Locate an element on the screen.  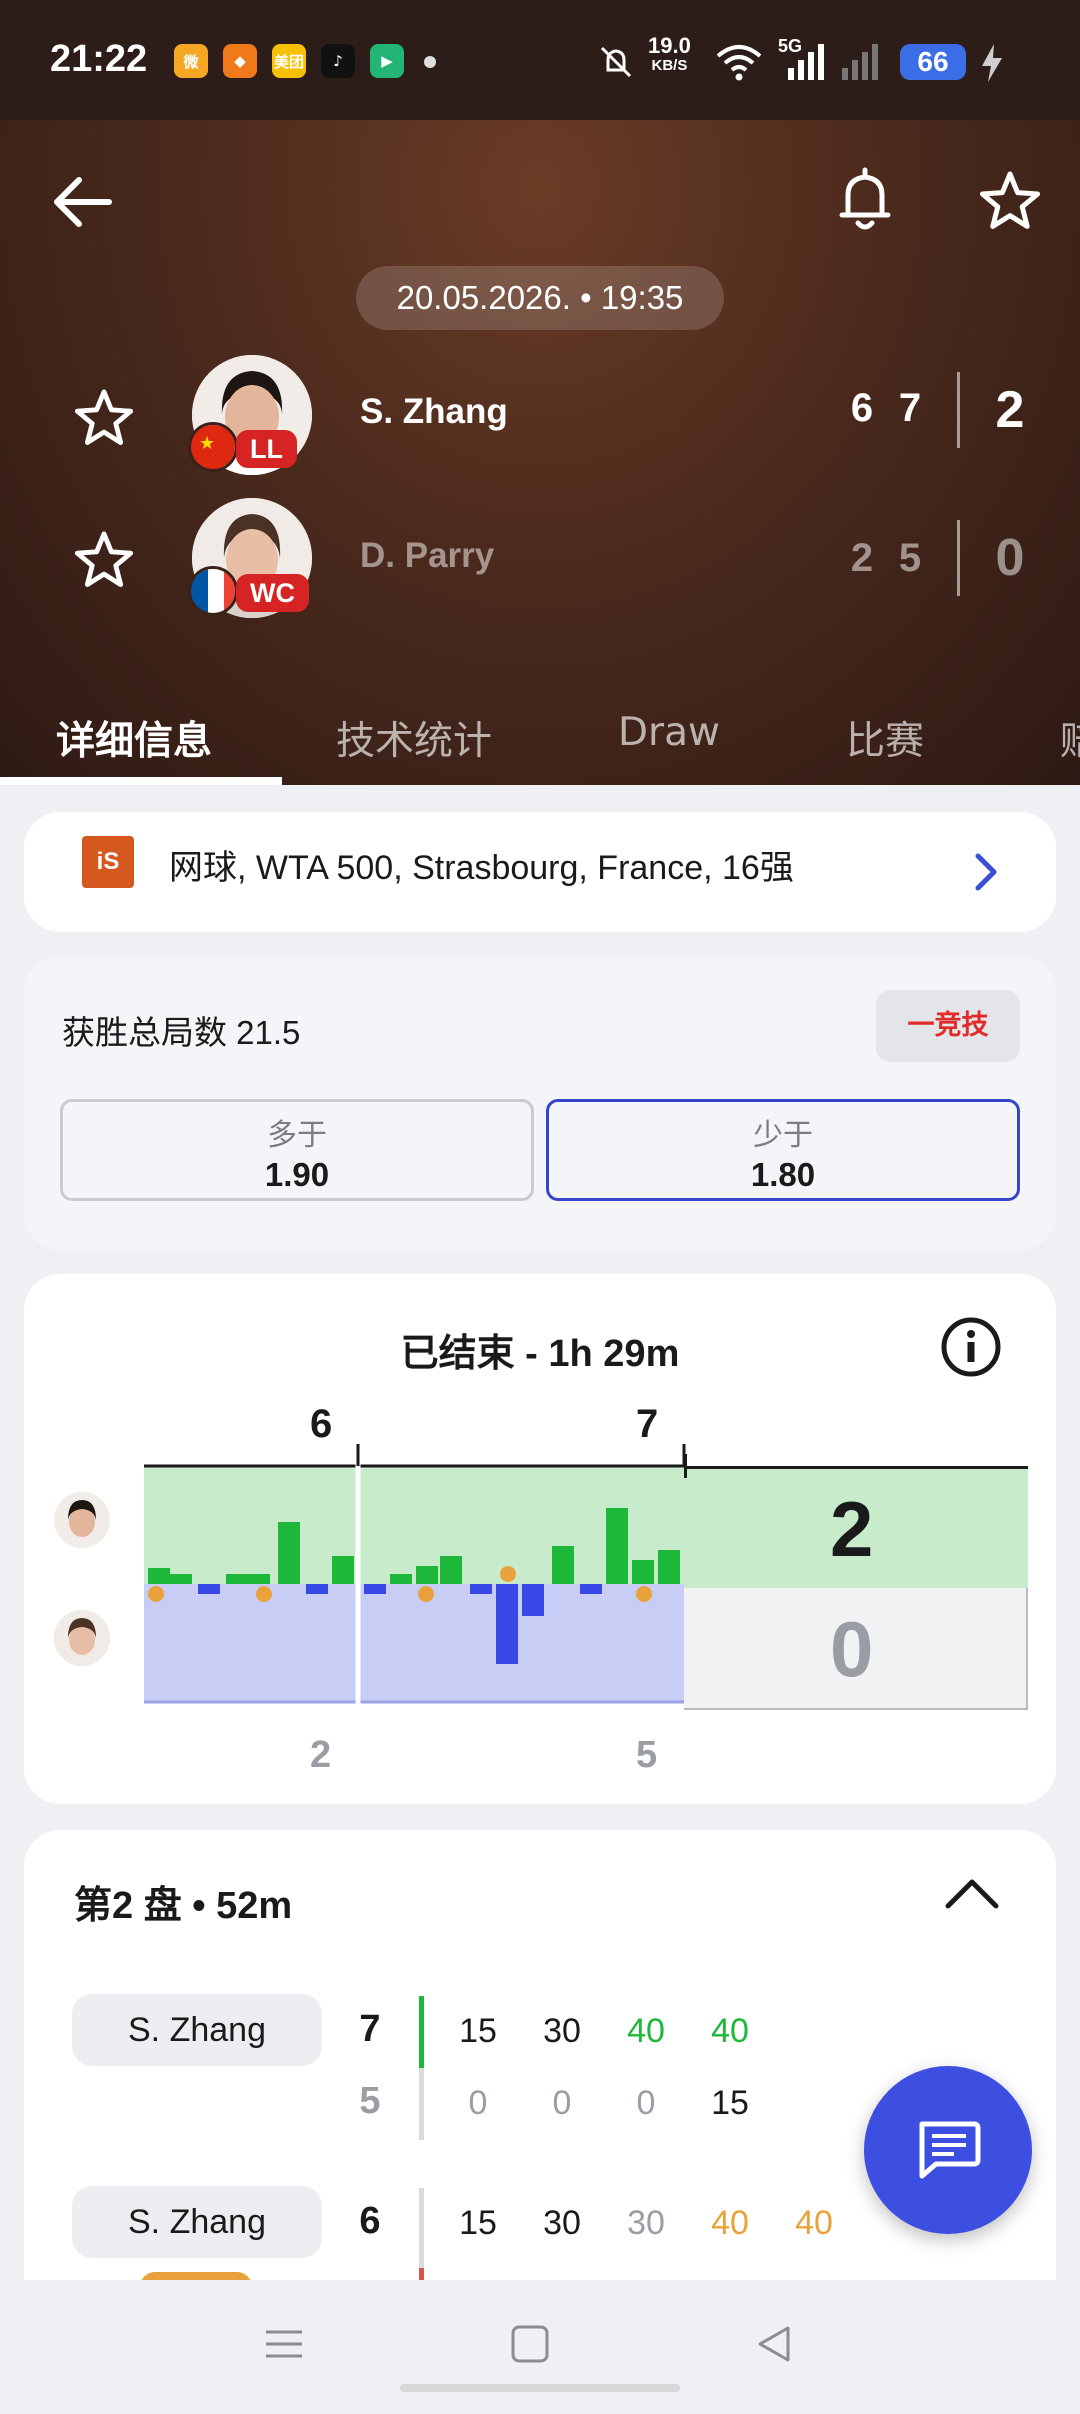
info-icon is located at coordinates (971, 1347).